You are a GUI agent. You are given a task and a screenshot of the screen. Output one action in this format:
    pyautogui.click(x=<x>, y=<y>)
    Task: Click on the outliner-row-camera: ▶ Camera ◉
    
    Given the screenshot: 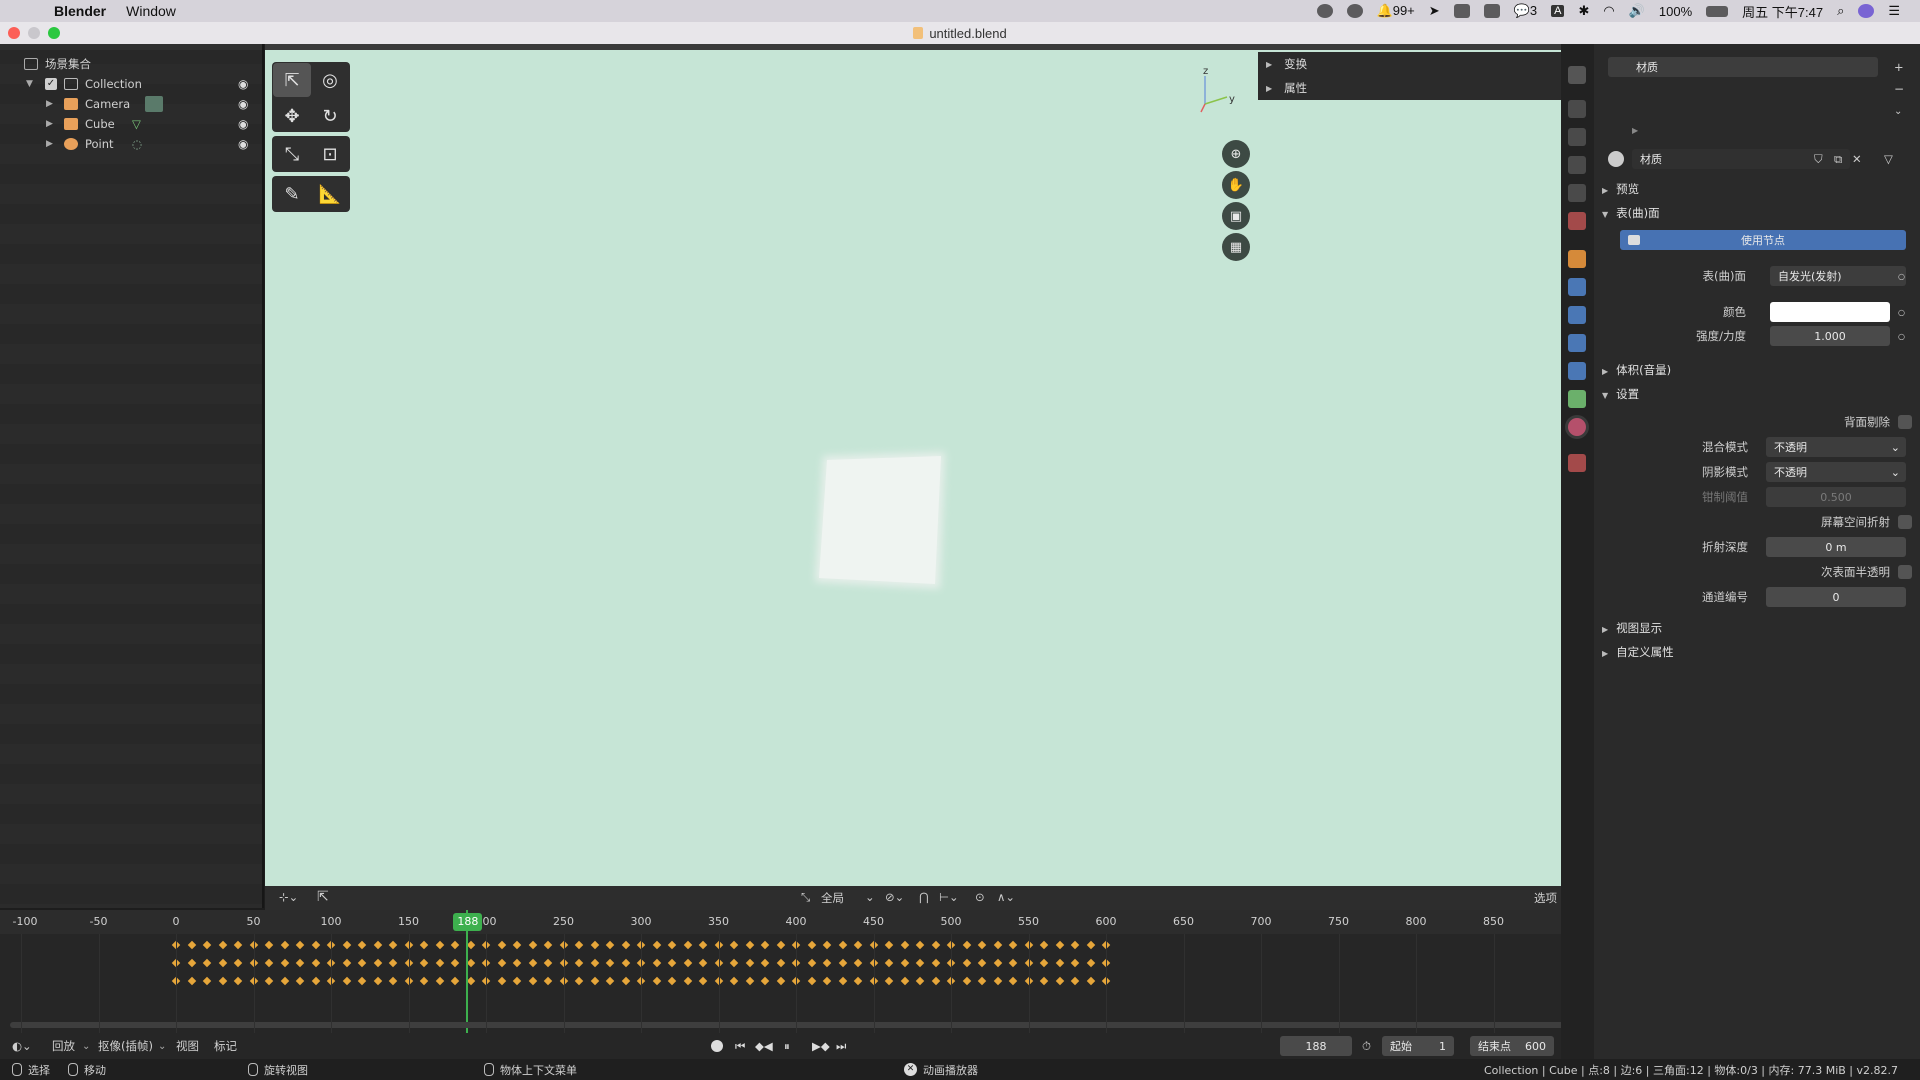 What is the action you would take?
    pyautogui.click(x=131, y=104)
    